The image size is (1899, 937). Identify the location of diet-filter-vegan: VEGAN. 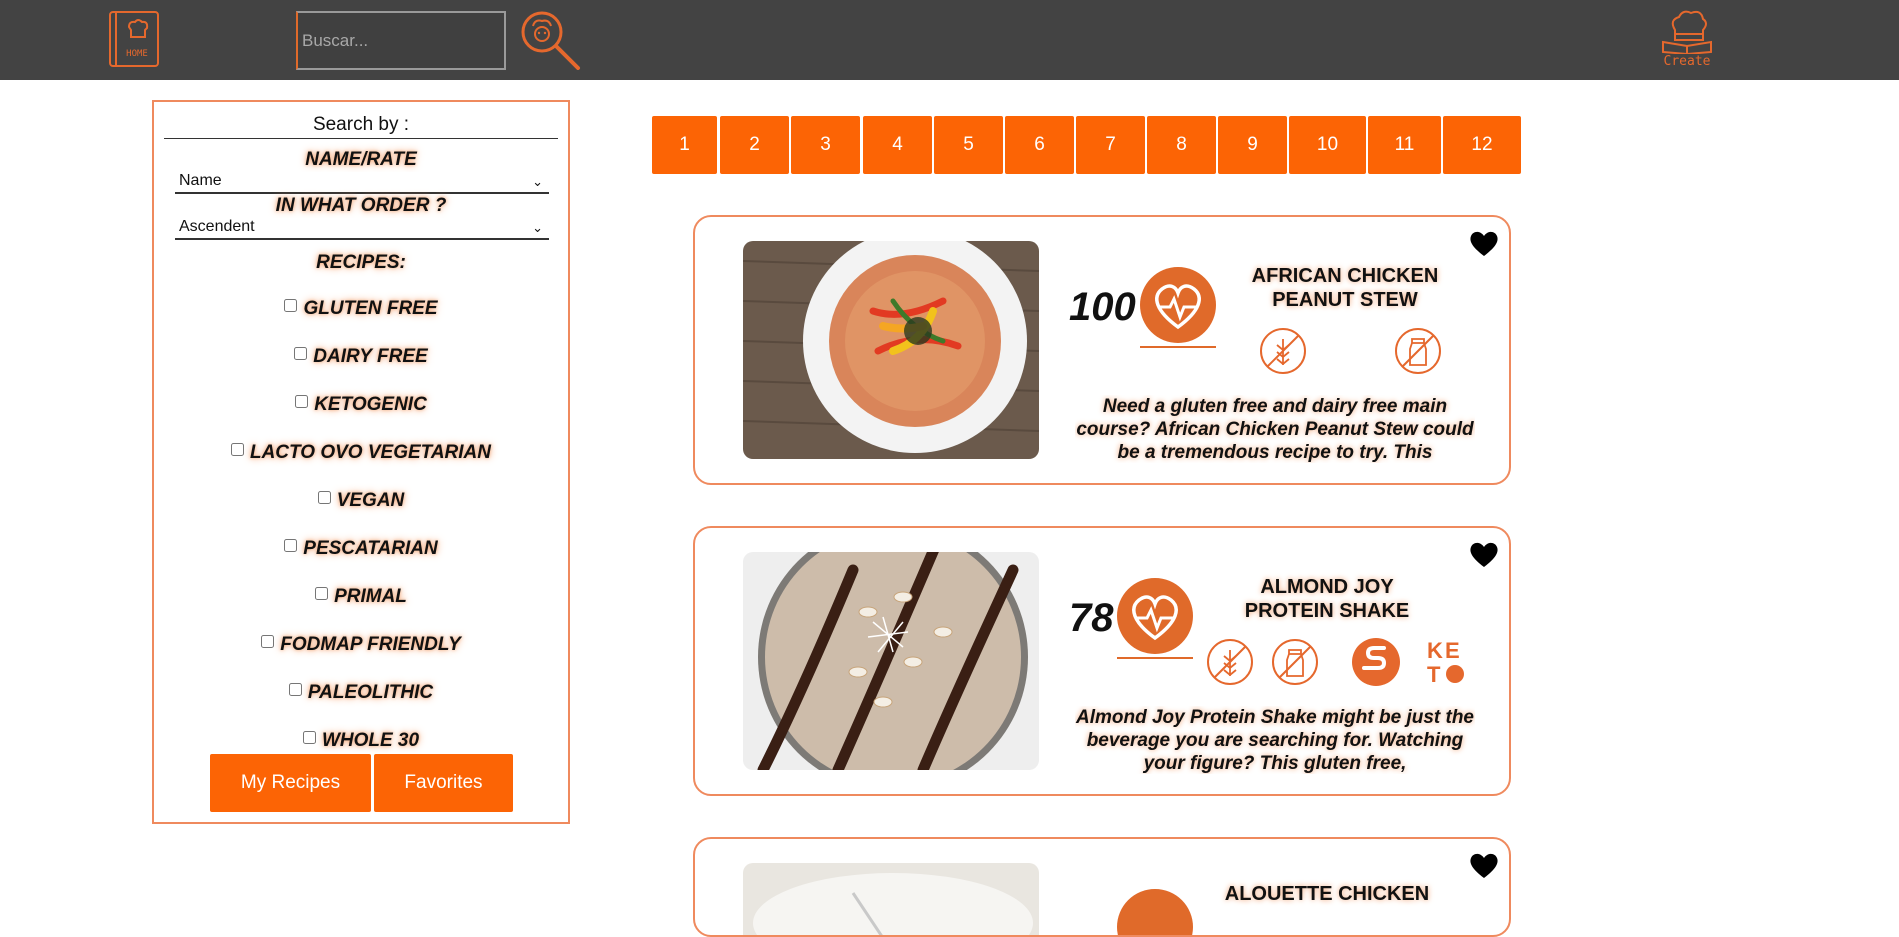
(361, 501).